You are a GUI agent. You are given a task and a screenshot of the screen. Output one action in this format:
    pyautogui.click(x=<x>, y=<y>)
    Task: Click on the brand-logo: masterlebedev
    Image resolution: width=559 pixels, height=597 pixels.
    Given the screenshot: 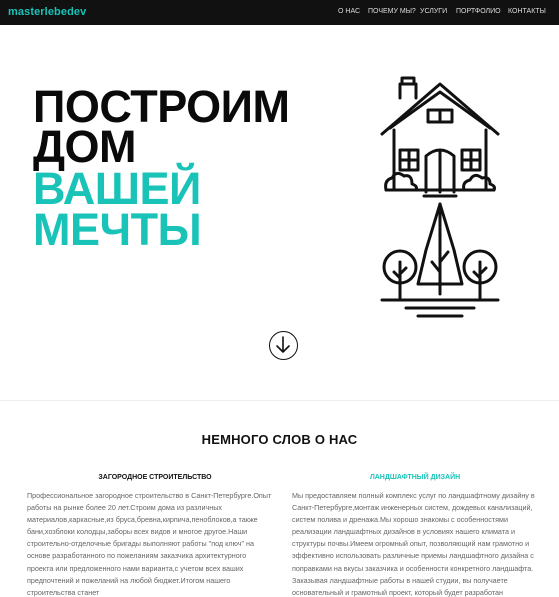 What is the action you would take?
    pyautogui.click(x=47, y=12)
    